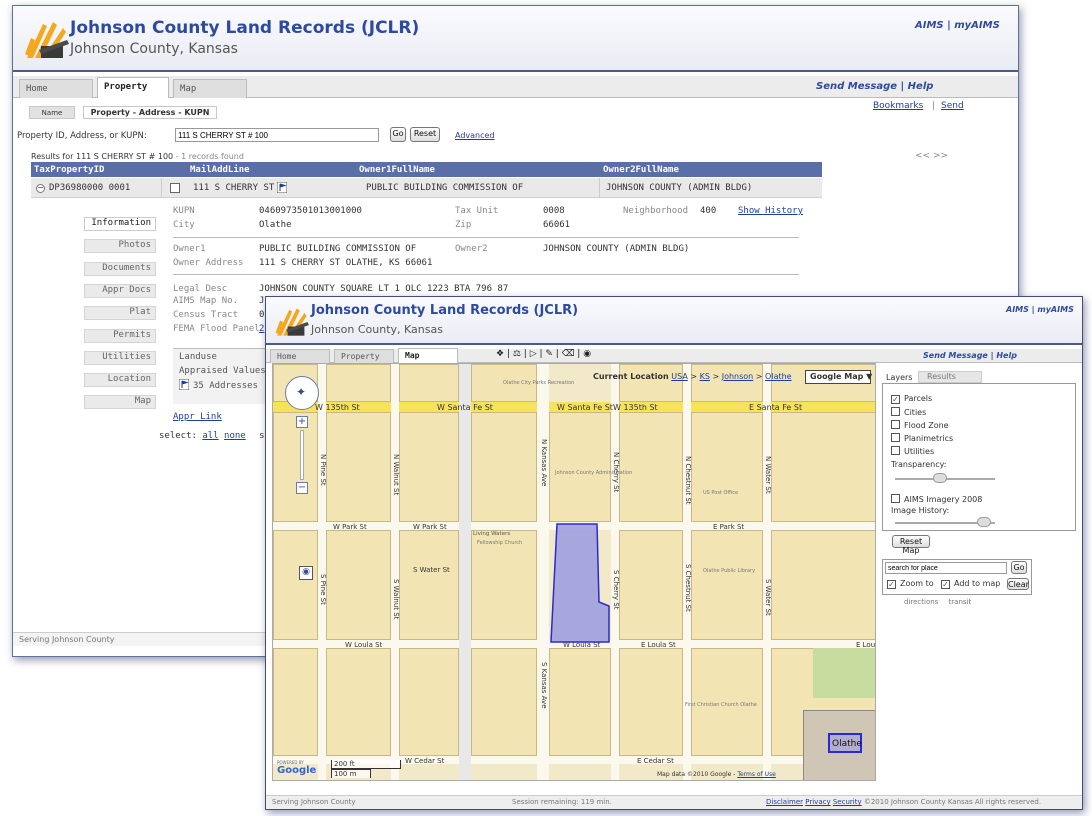  I want to click on layer-flood-zone-checkbox, so click(895, 424).